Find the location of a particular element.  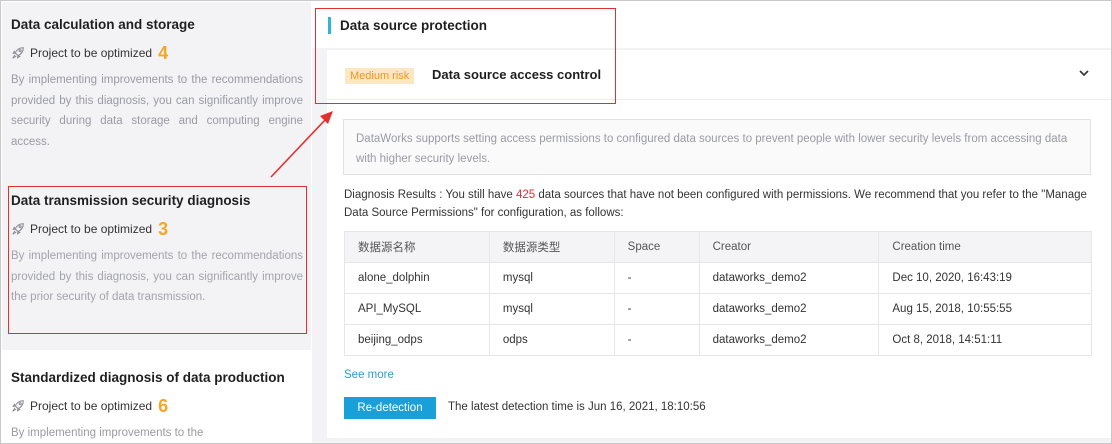

column-header: 数据源类型 is located at coordinates (551, 247).